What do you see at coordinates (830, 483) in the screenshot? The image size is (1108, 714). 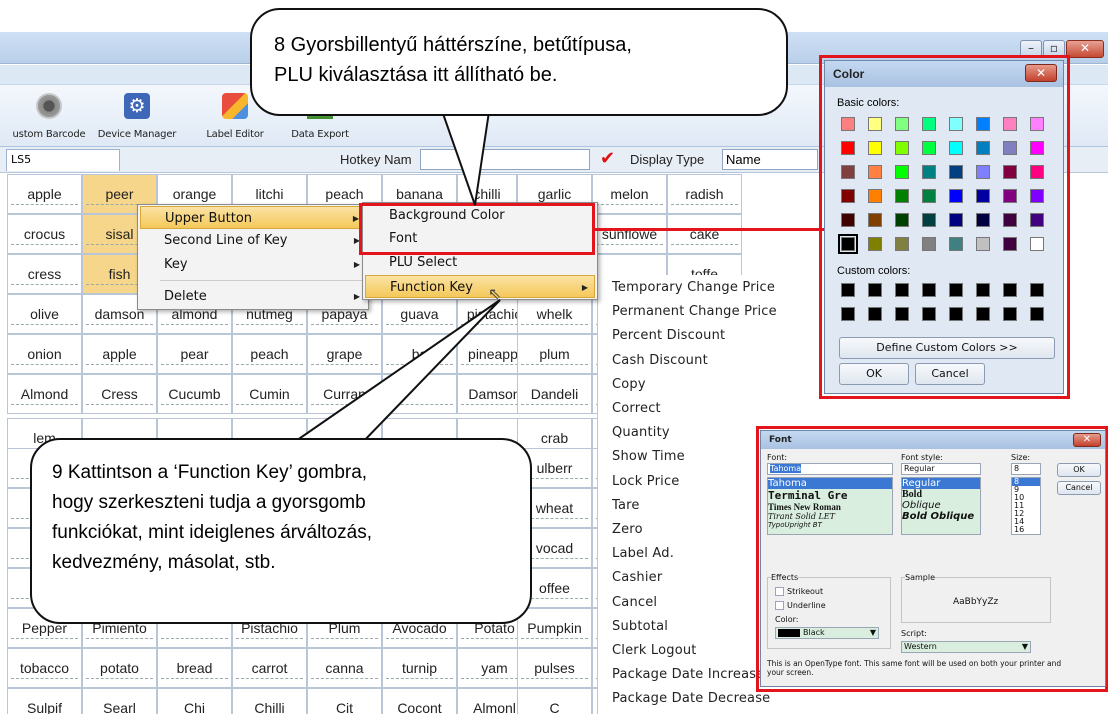 I see `font-list-item: Tahoma` at bounding box center [830, 483].